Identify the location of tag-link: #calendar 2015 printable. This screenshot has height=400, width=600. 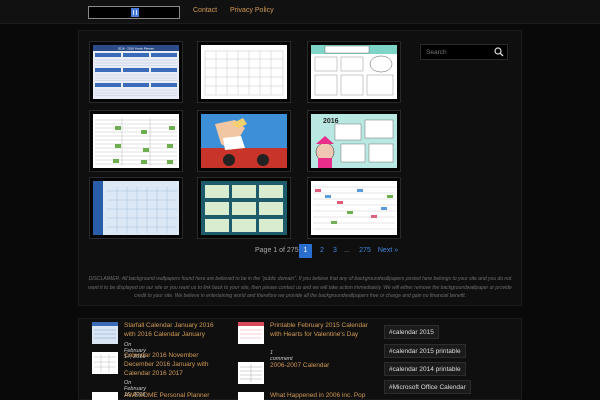
(425, 351).